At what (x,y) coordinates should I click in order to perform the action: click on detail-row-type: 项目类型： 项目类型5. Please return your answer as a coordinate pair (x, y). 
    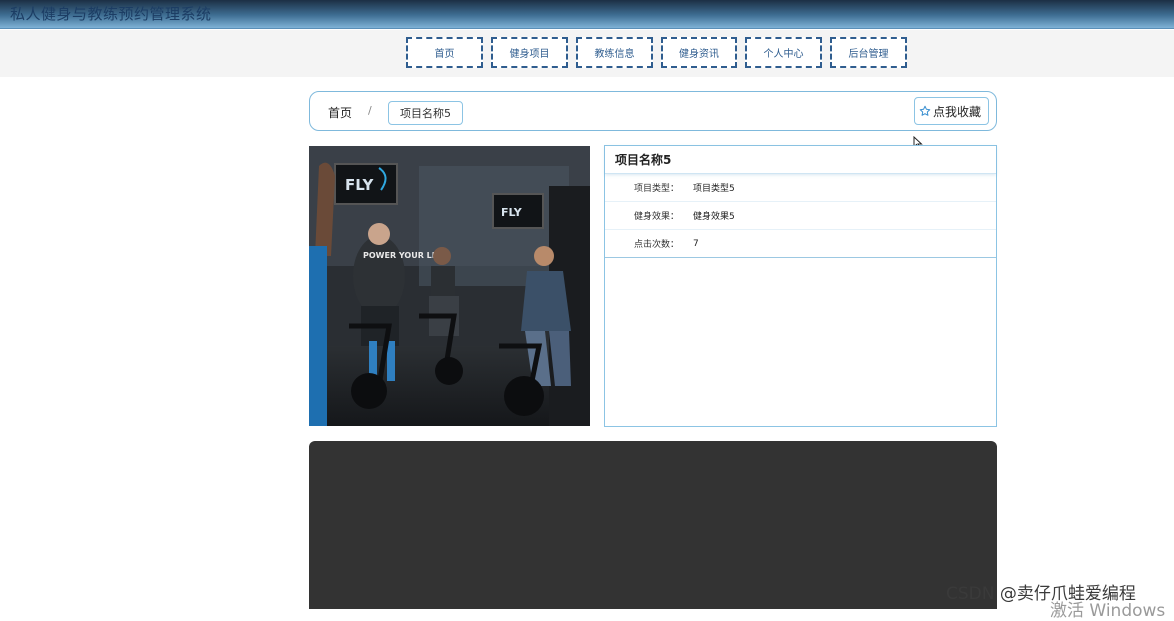
    Looking at the image, I should click on (800, 188).